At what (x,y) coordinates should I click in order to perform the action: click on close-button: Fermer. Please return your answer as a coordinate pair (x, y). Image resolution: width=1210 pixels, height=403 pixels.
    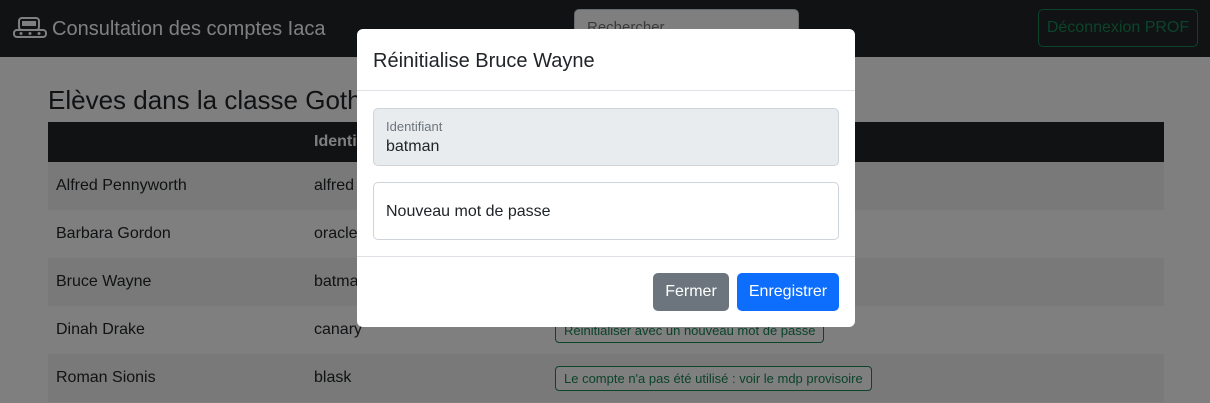
    Looking at the image, I should click on (691, 292).